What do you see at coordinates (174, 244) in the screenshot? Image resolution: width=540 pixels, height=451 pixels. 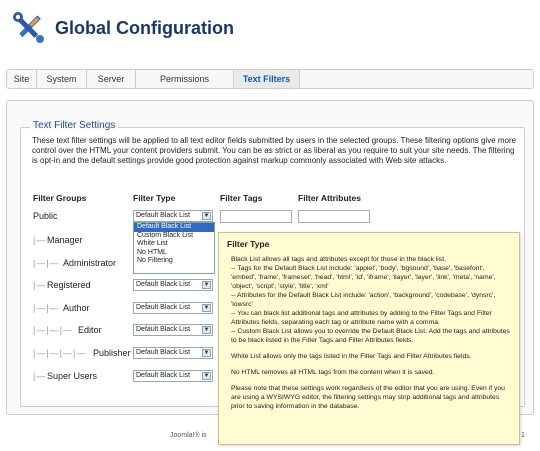 I see `dropdown-option: White List` at bounding box center [174, 244].